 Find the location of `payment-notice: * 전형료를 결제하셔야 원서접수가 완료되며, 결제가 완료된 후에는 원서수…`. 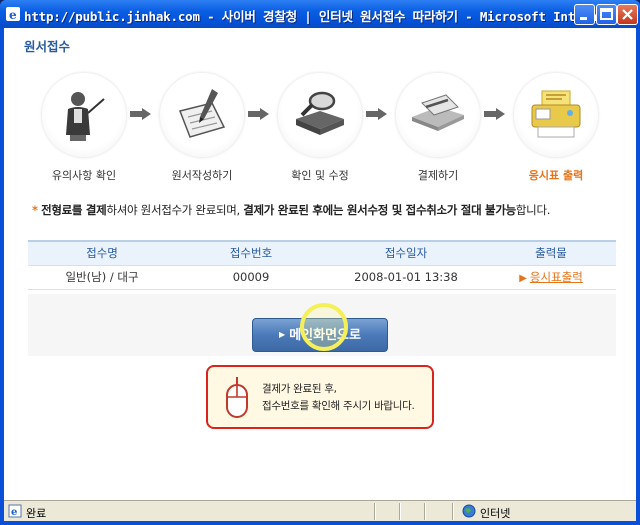

payment-notice: * 전형료를 결제하셔야 원서접수가 완료되며, 결제가 완료된 후에는 원서수… is located at coordinates (291, 210).